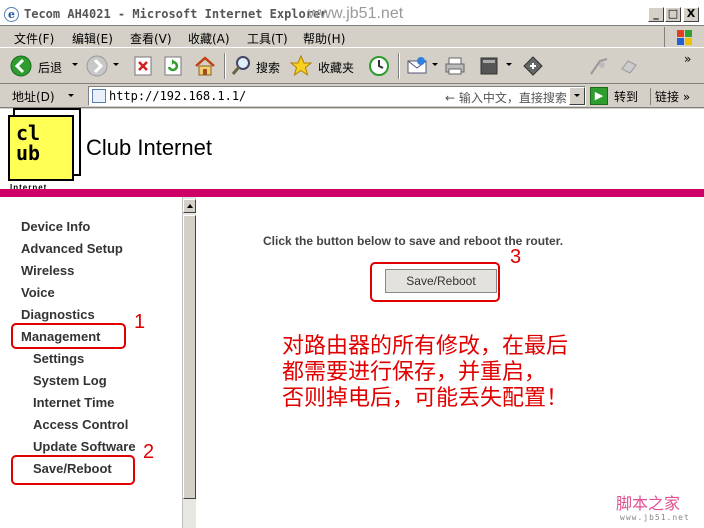 The width and height of the screenshot is (704, 528). I want to click on address-dropdown-button, so click(577, 96).